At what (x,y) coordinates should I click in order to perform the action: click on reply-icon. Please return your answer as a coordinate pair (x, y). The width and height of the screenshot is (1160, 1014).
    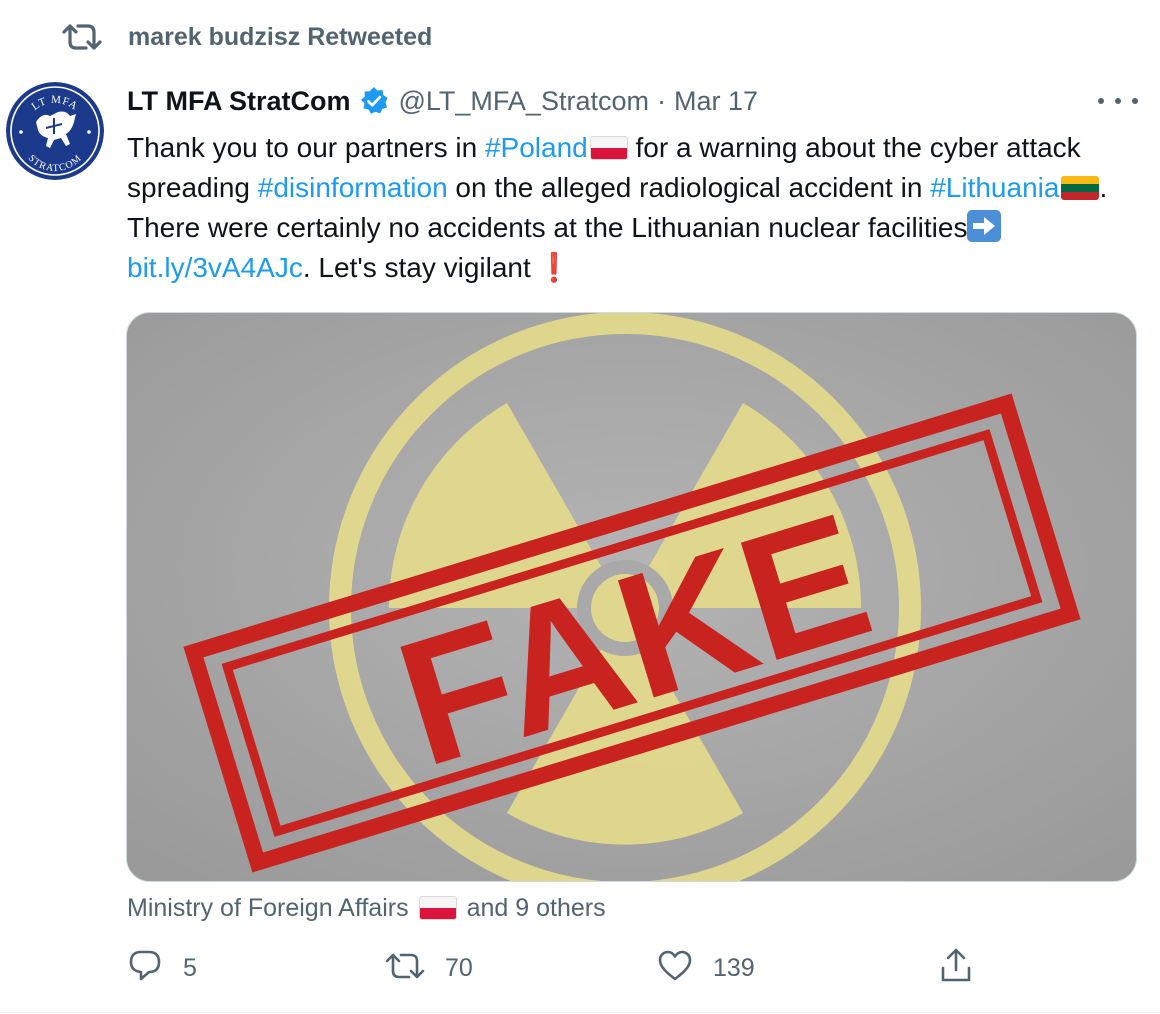
    Looking at the image, I should click on (145, 968).